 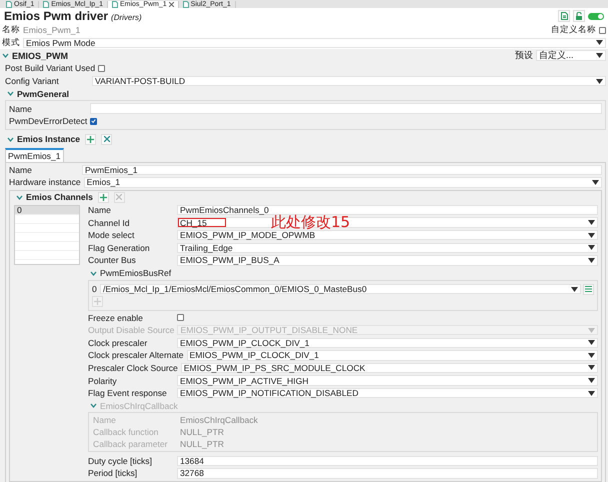 I want to click on section-title: PwmGeneral, so click(x=43, y=93).